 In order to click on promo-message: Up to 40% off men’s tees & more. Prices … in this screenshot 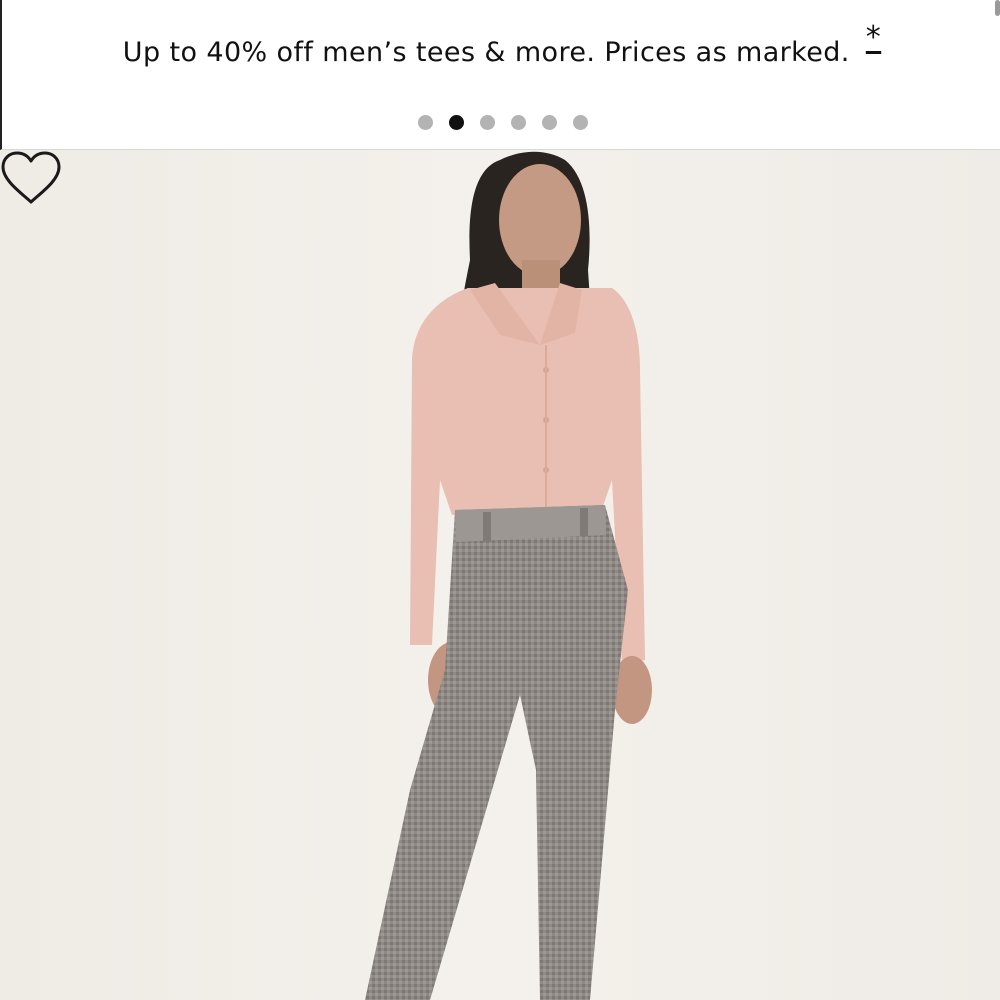, I will do `click(501, 44)`.